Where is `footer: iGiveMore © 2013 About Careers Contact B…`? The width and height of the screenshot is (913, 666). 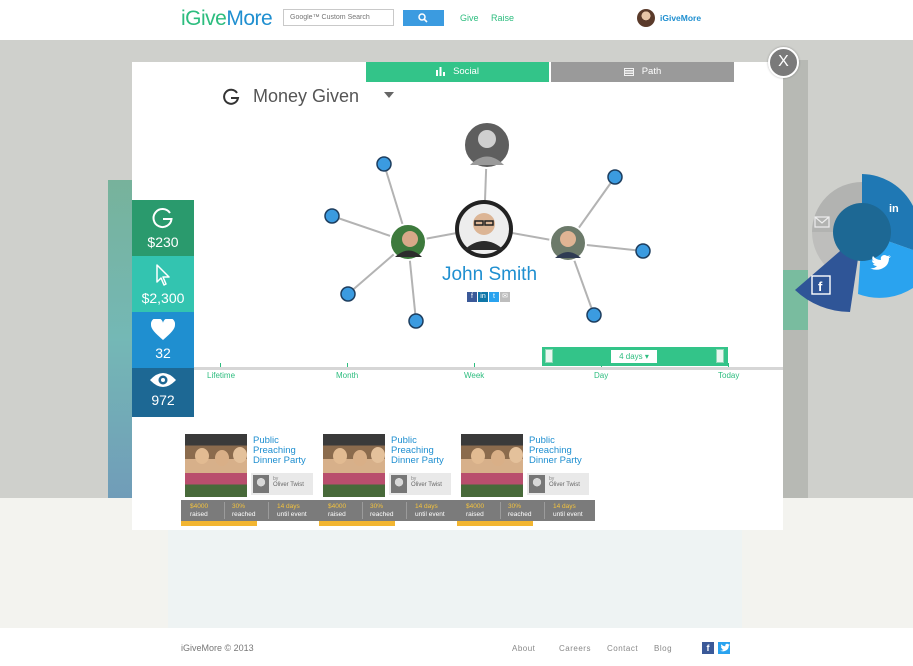
footer: iGiveMore © 2013 About Careers Contact B… is located at coordinates (456, 647).